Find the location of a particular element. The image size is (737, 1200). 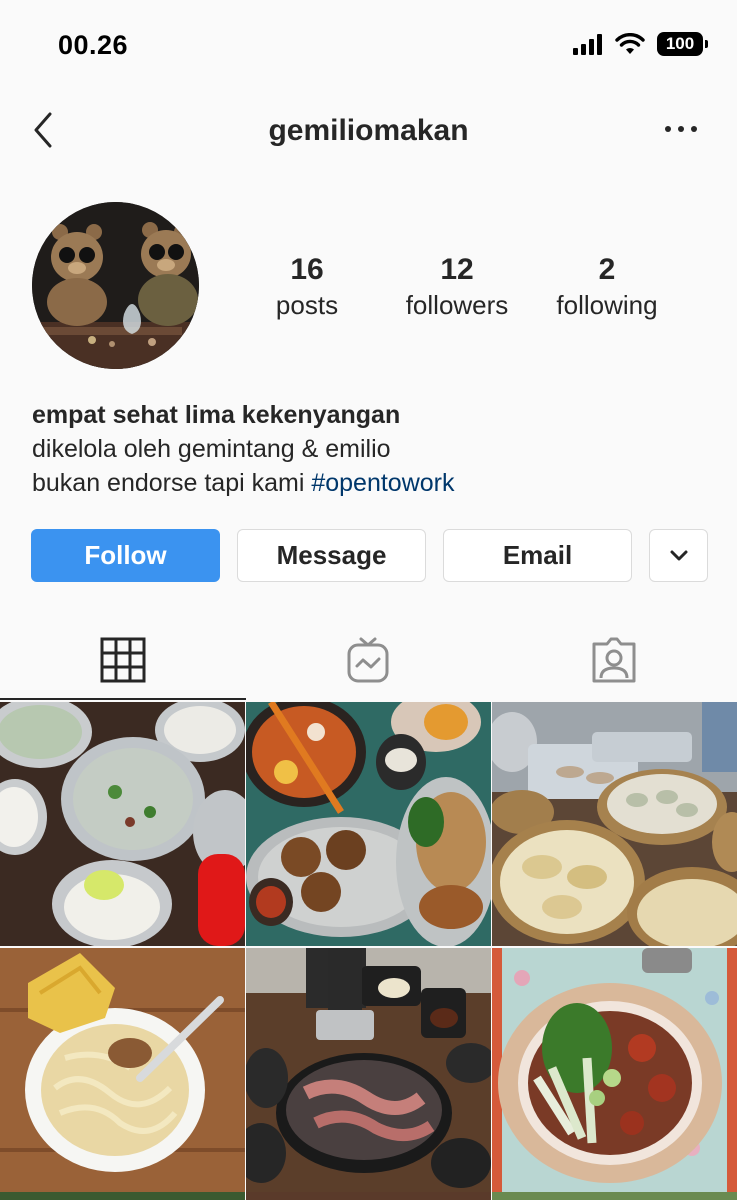

grid-post-noodle-soup is located at coordinates (122, 1070).